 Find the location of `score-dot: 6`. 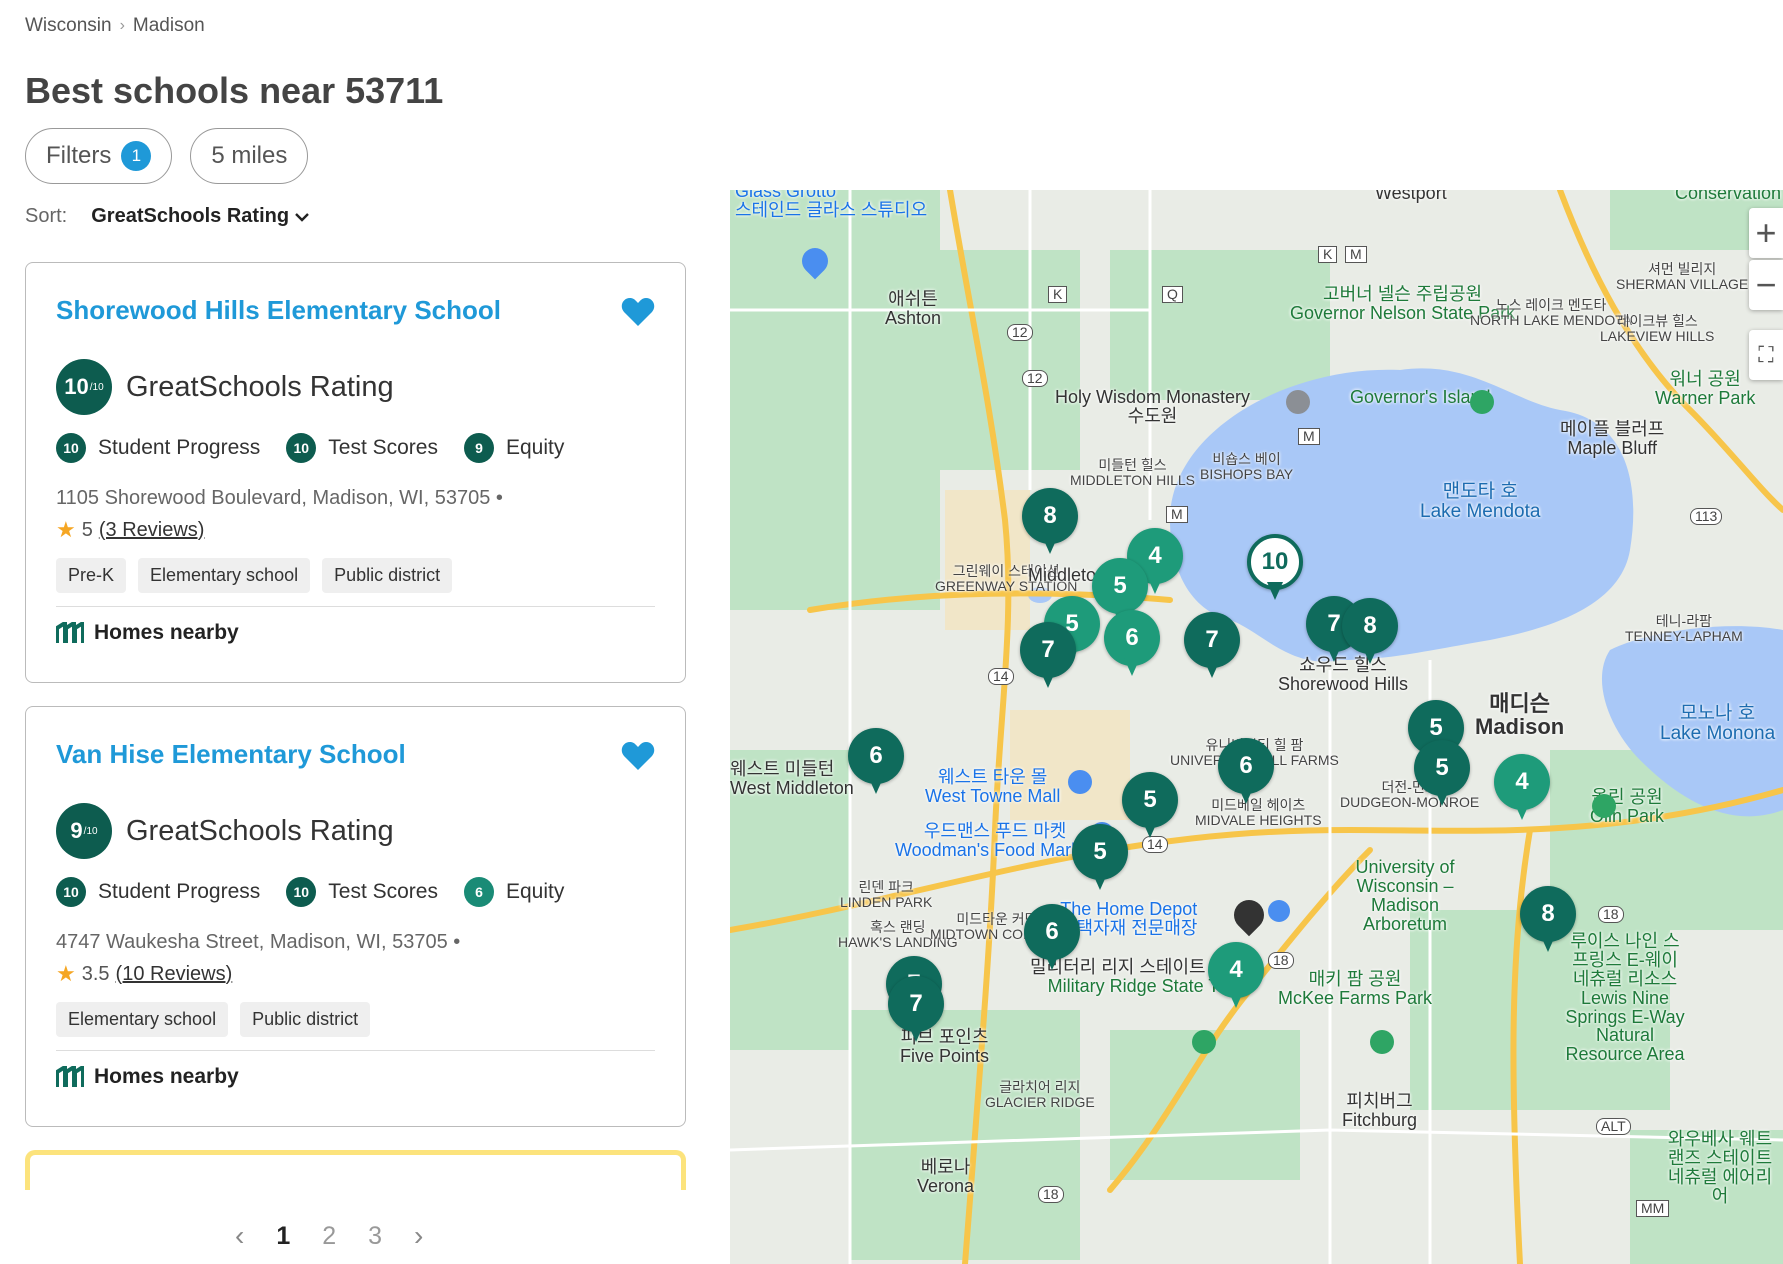

score-dot: 6 is located at coordinates (478, 892).